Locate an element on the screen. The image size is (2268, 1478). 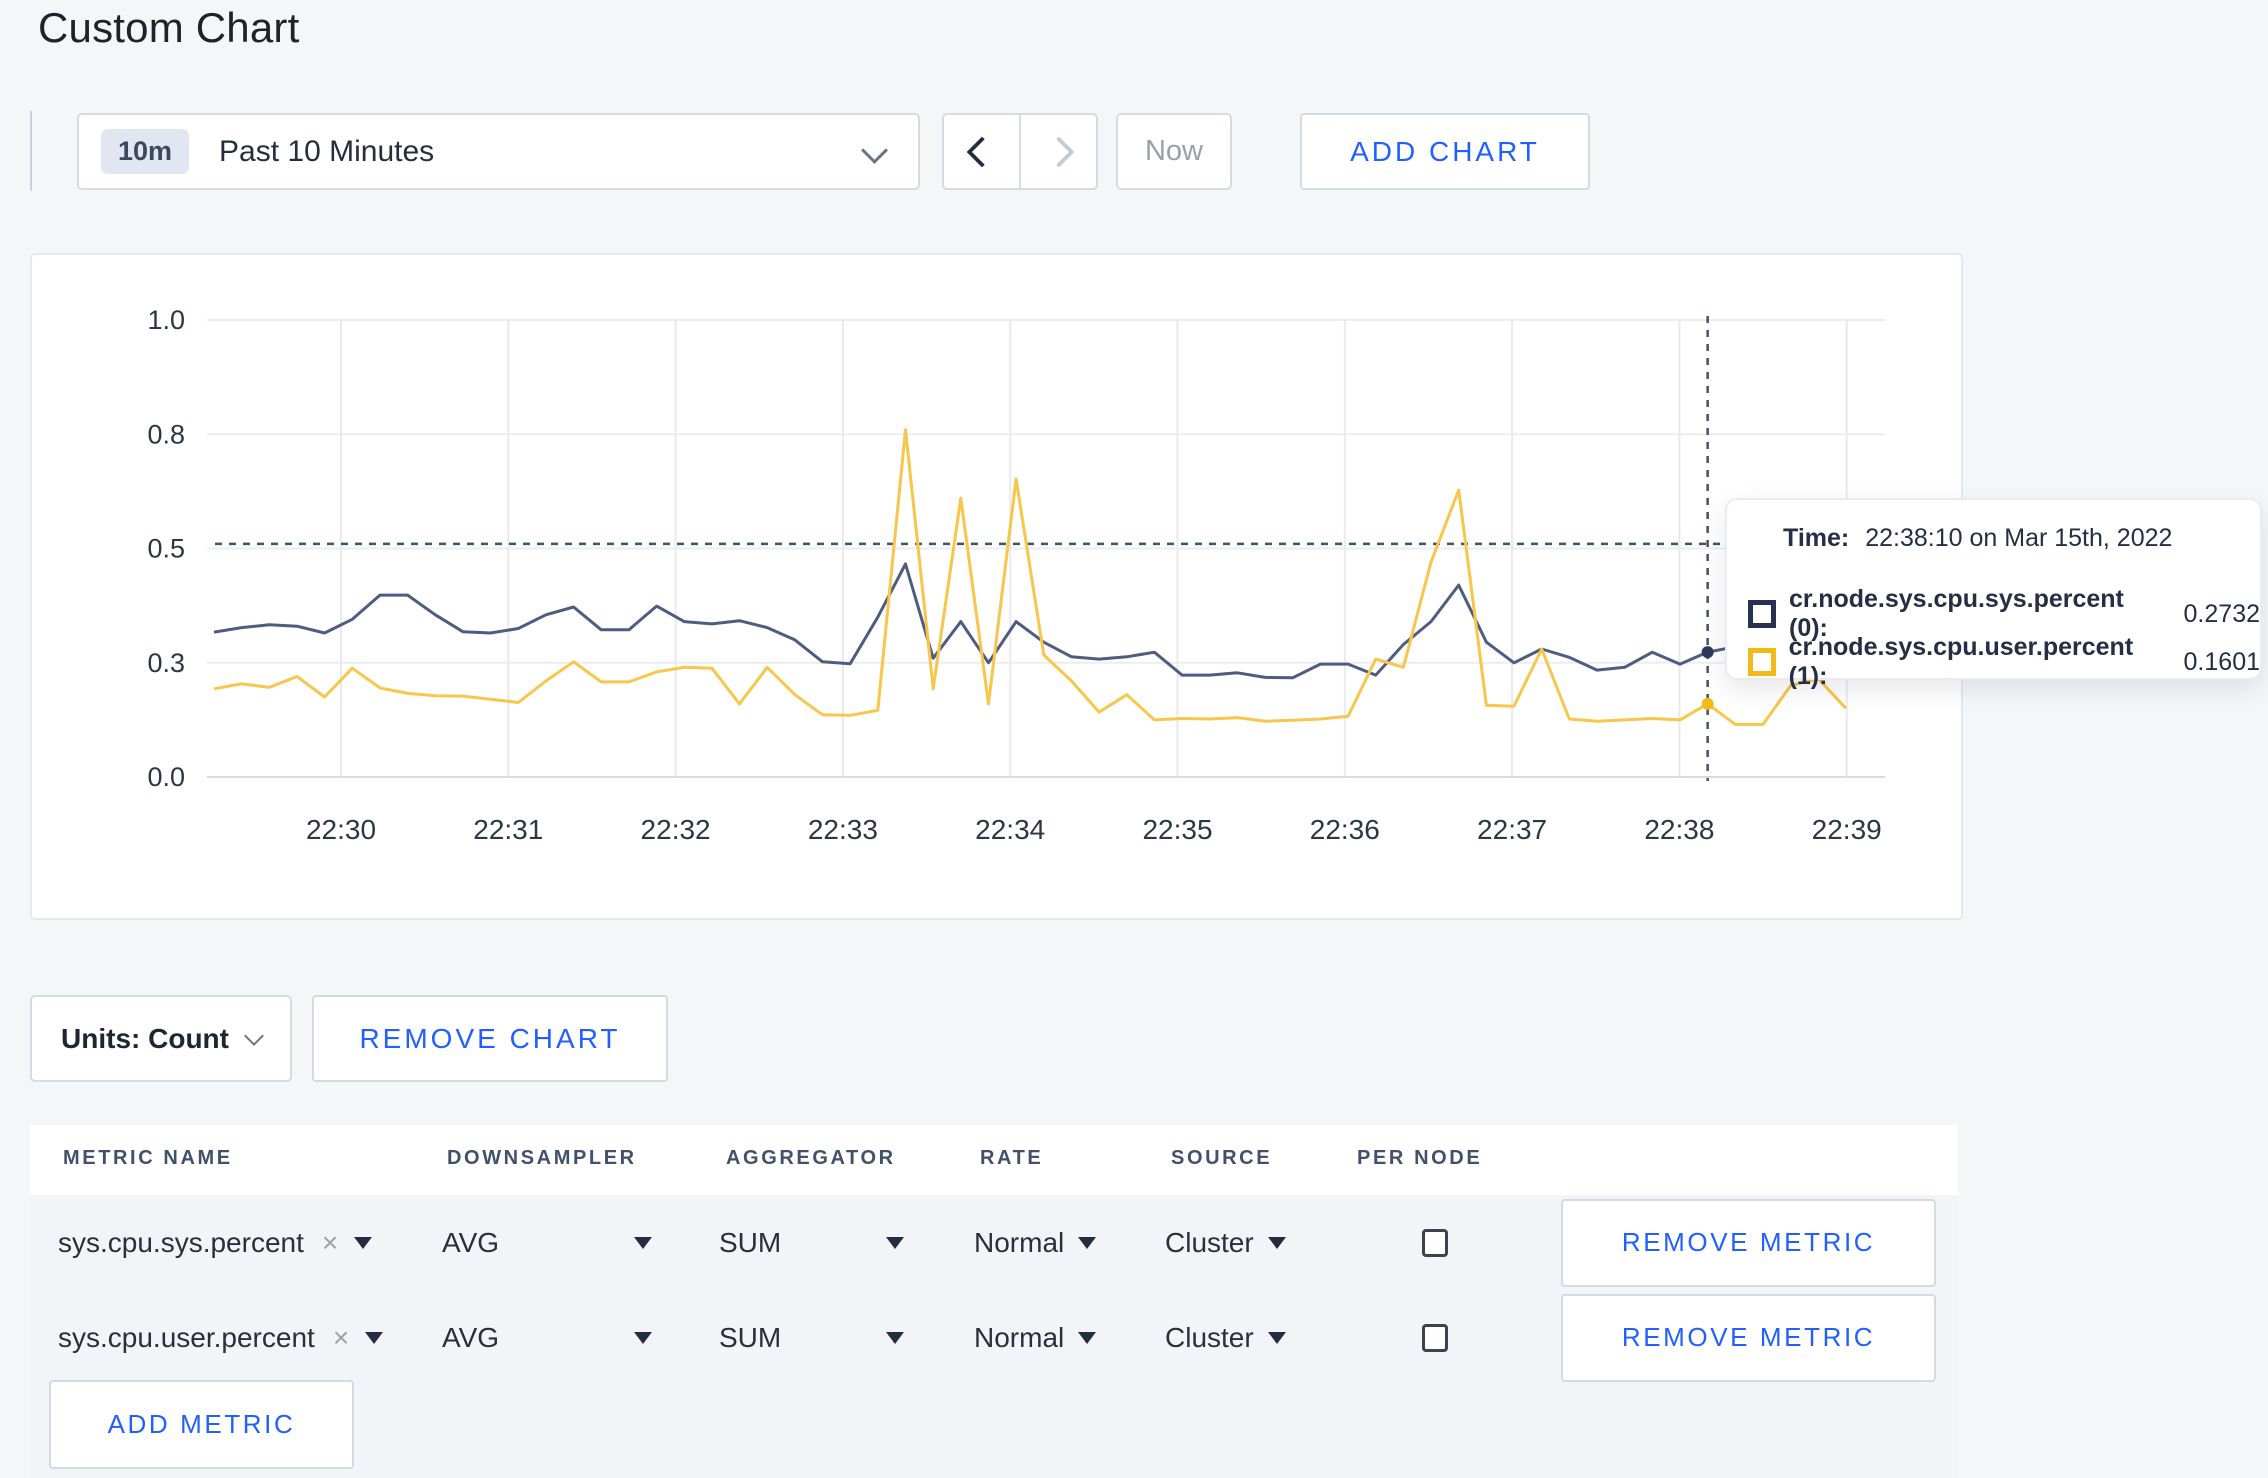
next-time-button is located at coordinates (1057, 151).